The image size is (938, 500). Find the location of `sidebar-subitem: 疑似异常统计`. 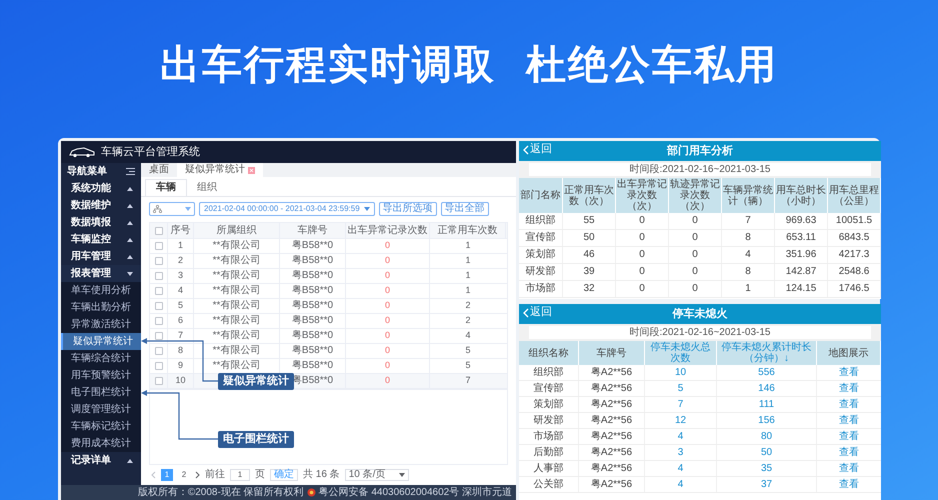

sidebar-subitem: 疑似异常统计 is located at coordinates (101, 341).